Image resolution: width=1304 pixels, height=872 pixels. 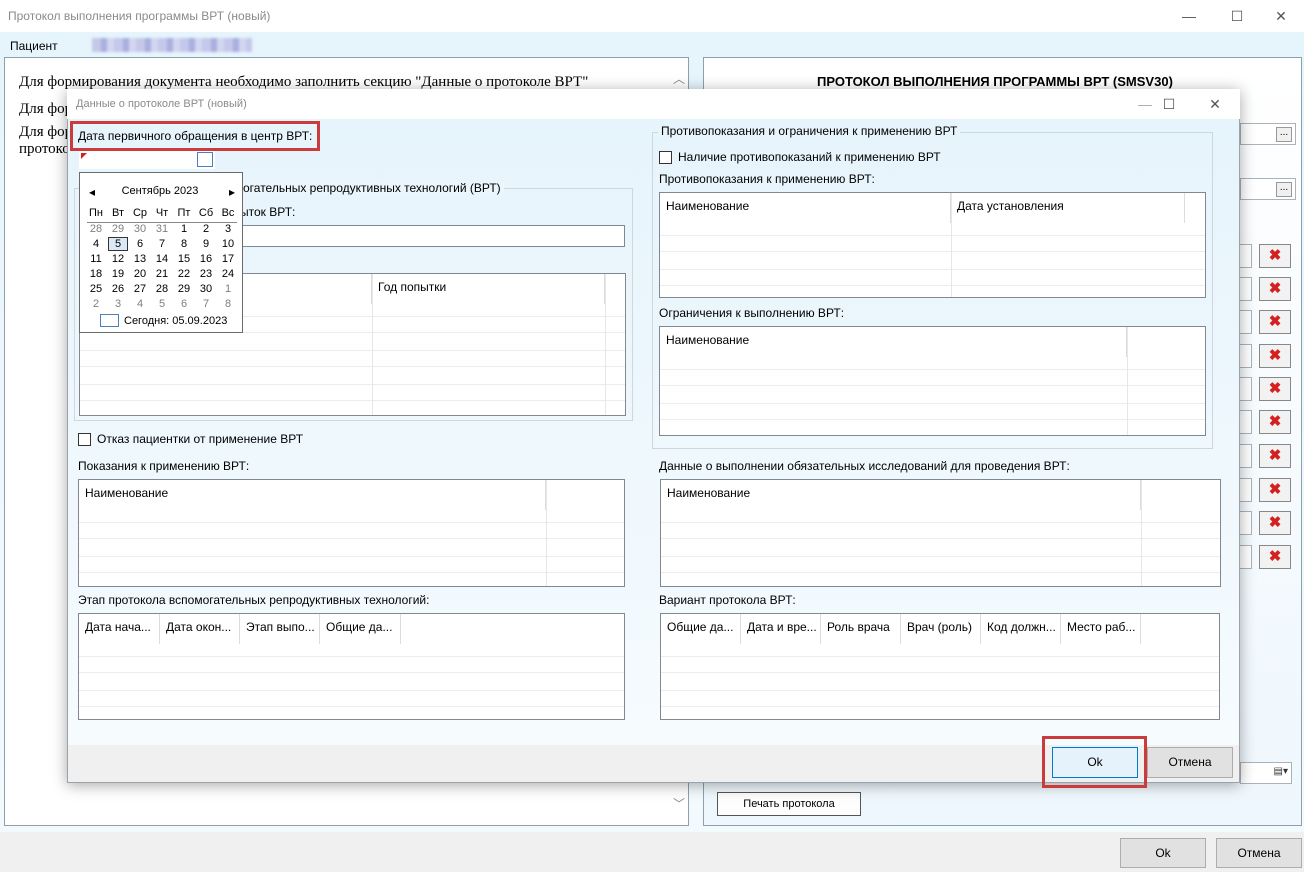 I want to click on calendar-day: 16, so click(x=206, y=259).